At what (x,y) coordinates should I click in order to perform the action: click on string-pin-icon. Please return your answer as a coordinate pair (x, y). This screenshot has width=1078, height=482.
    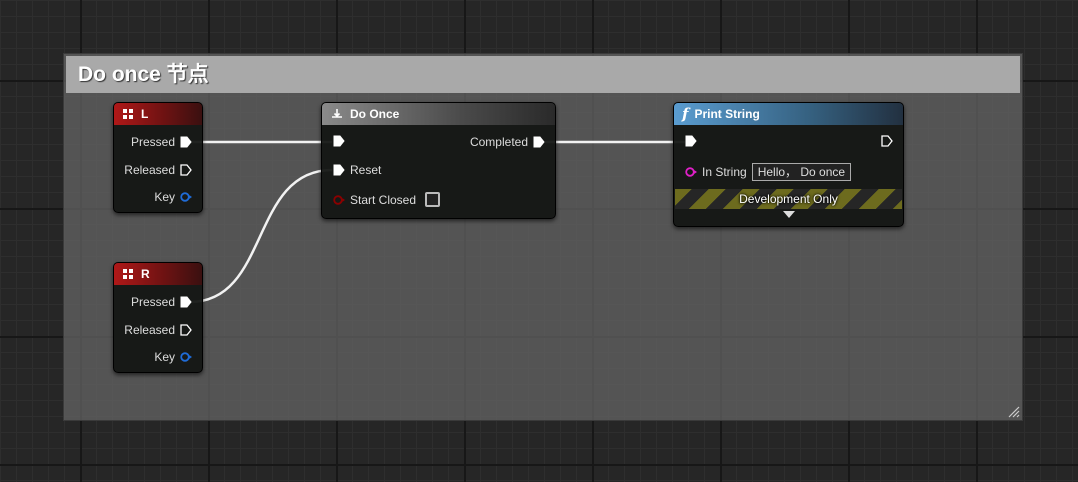
    Looking at the image, I should click on (691, 172).